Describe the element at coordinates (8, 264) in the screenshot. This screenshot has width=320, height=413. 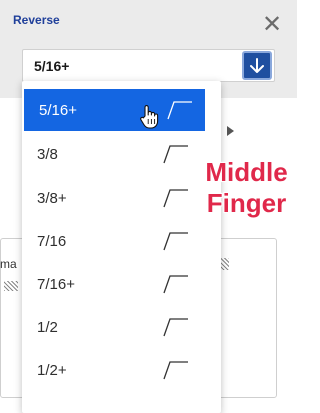
I see `background-label: ma` at that location.